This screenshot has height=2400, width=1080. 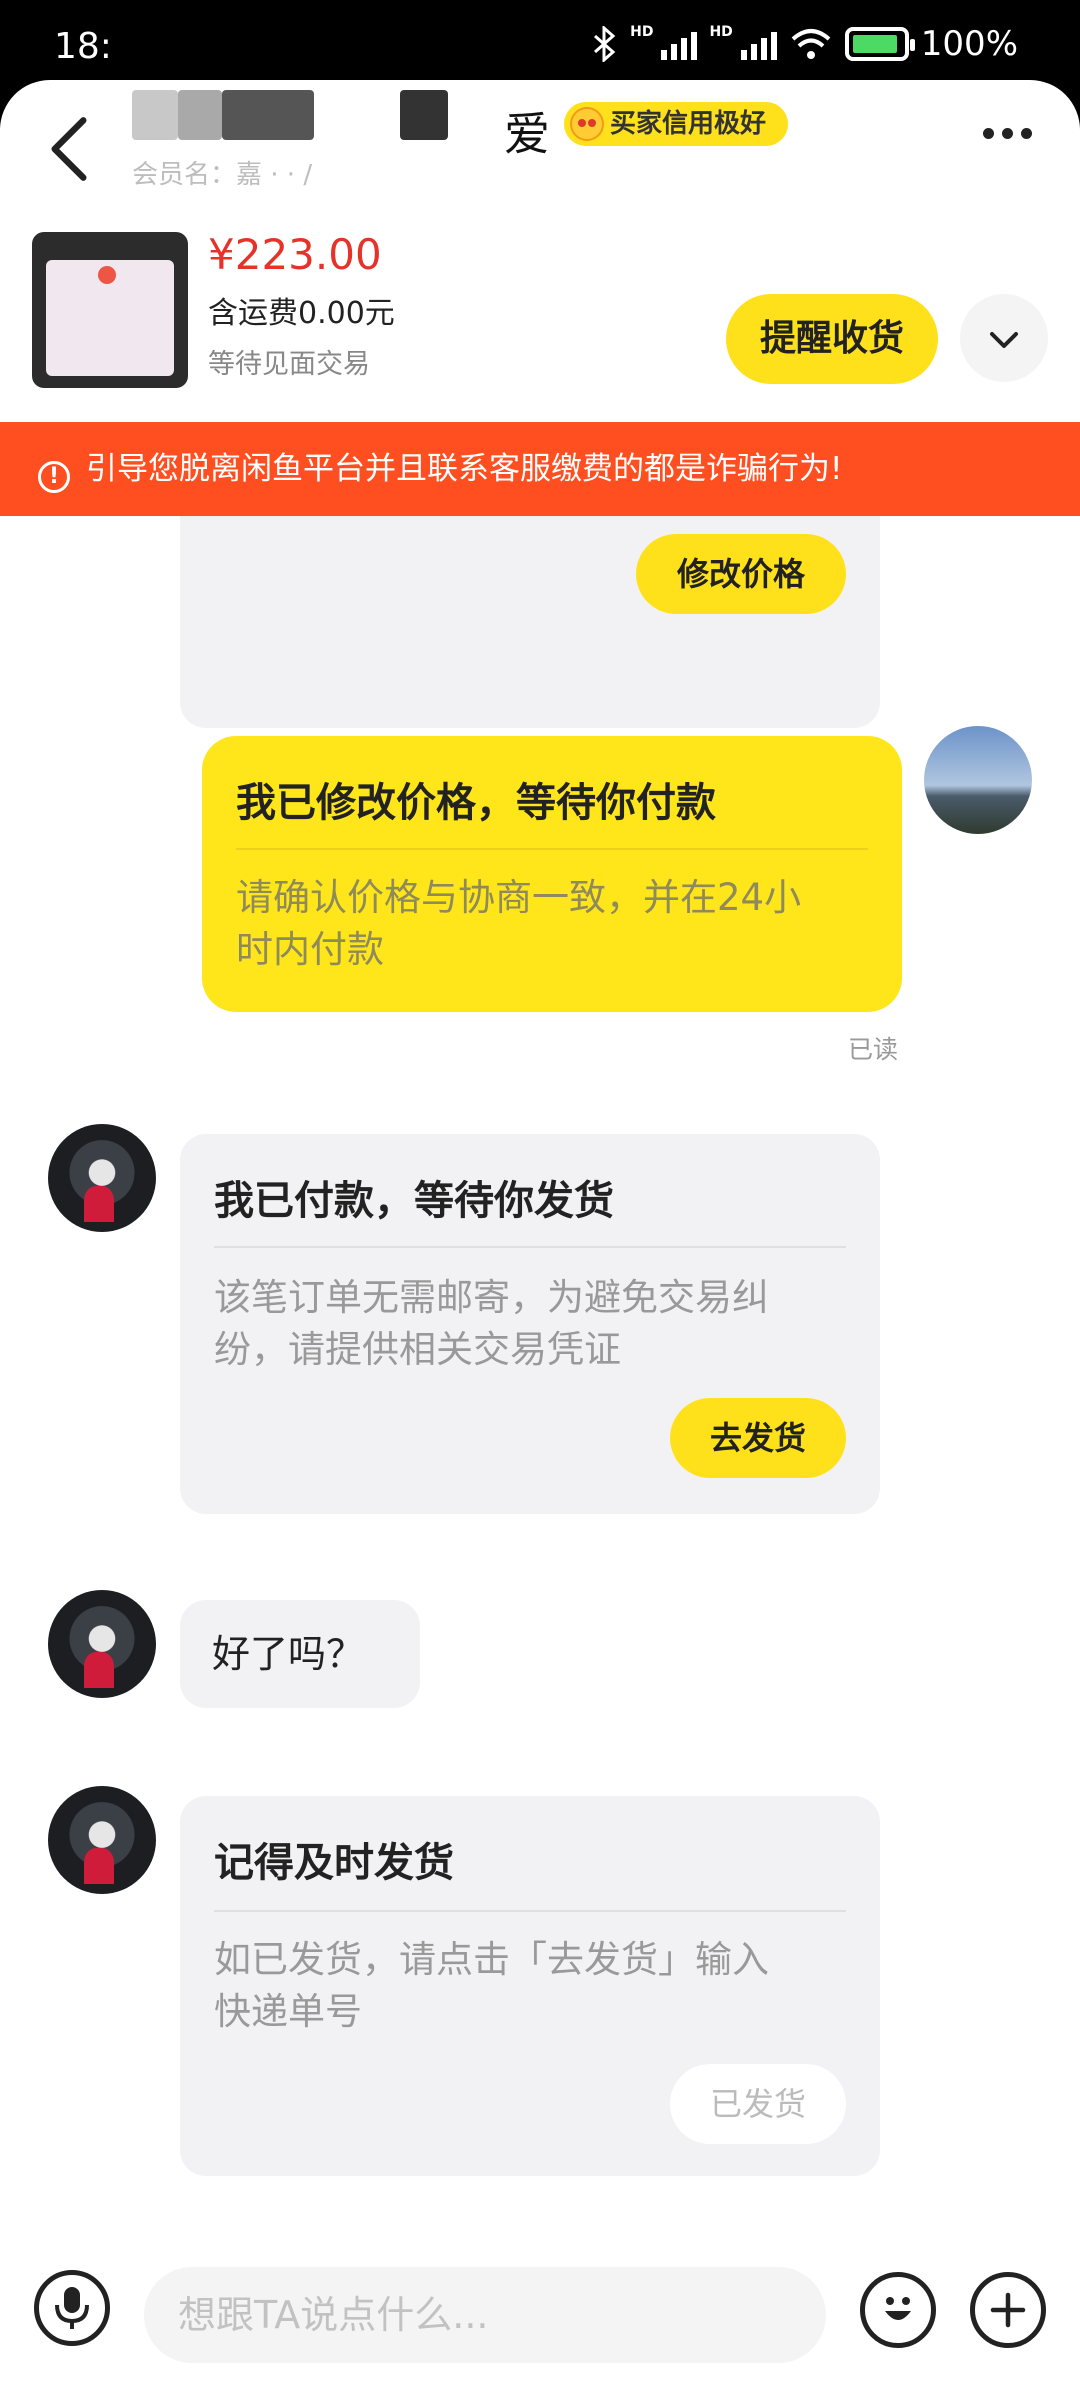 I want to click on remind-receipt-button: 提醒收货, so click(x=832, y=339).